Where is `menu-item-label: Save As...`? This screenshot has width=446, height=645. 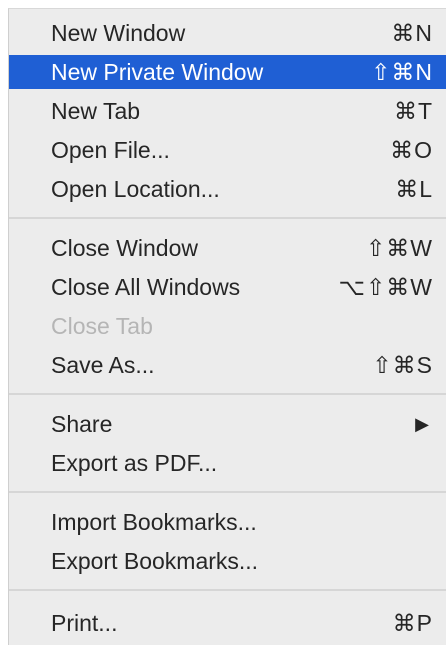 menu-item-label: Save As... is located at coordinates (103, 365).